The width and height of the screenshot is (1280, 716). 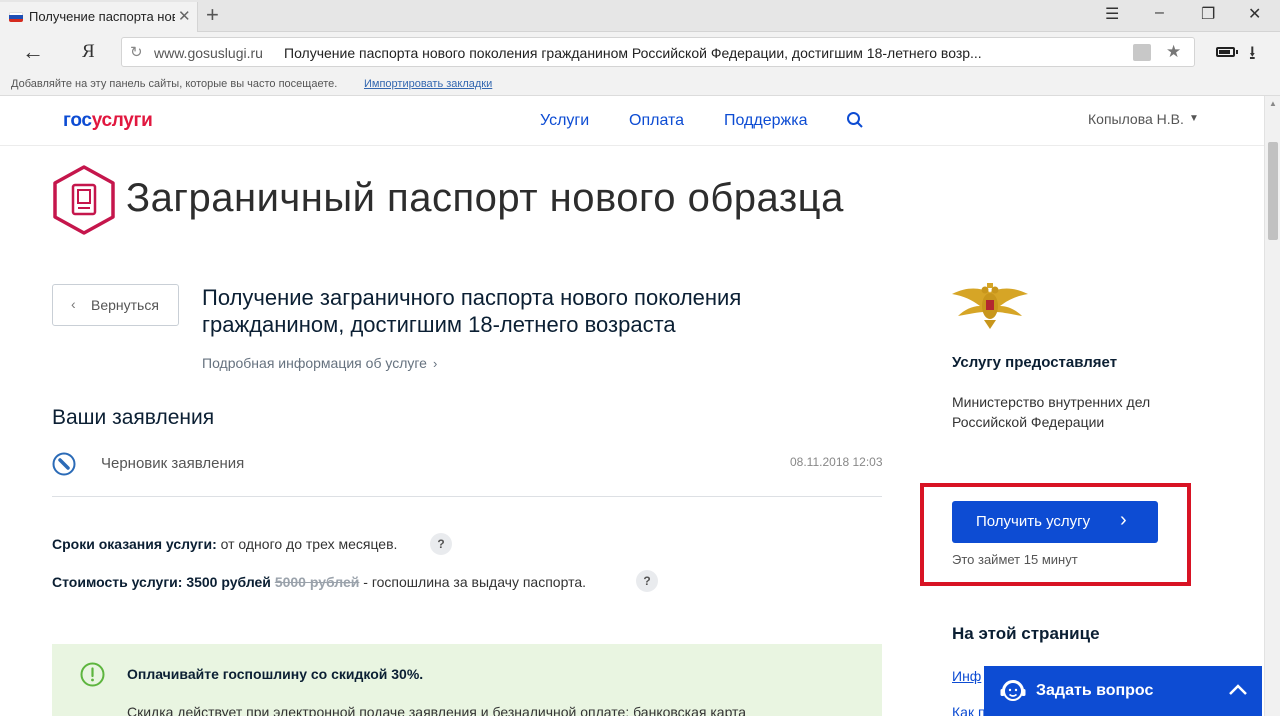 What do you see at coordinates (990, 306) in the screenshot?
I see `mvd-emblem-icon` at bounding box center [990, 306].